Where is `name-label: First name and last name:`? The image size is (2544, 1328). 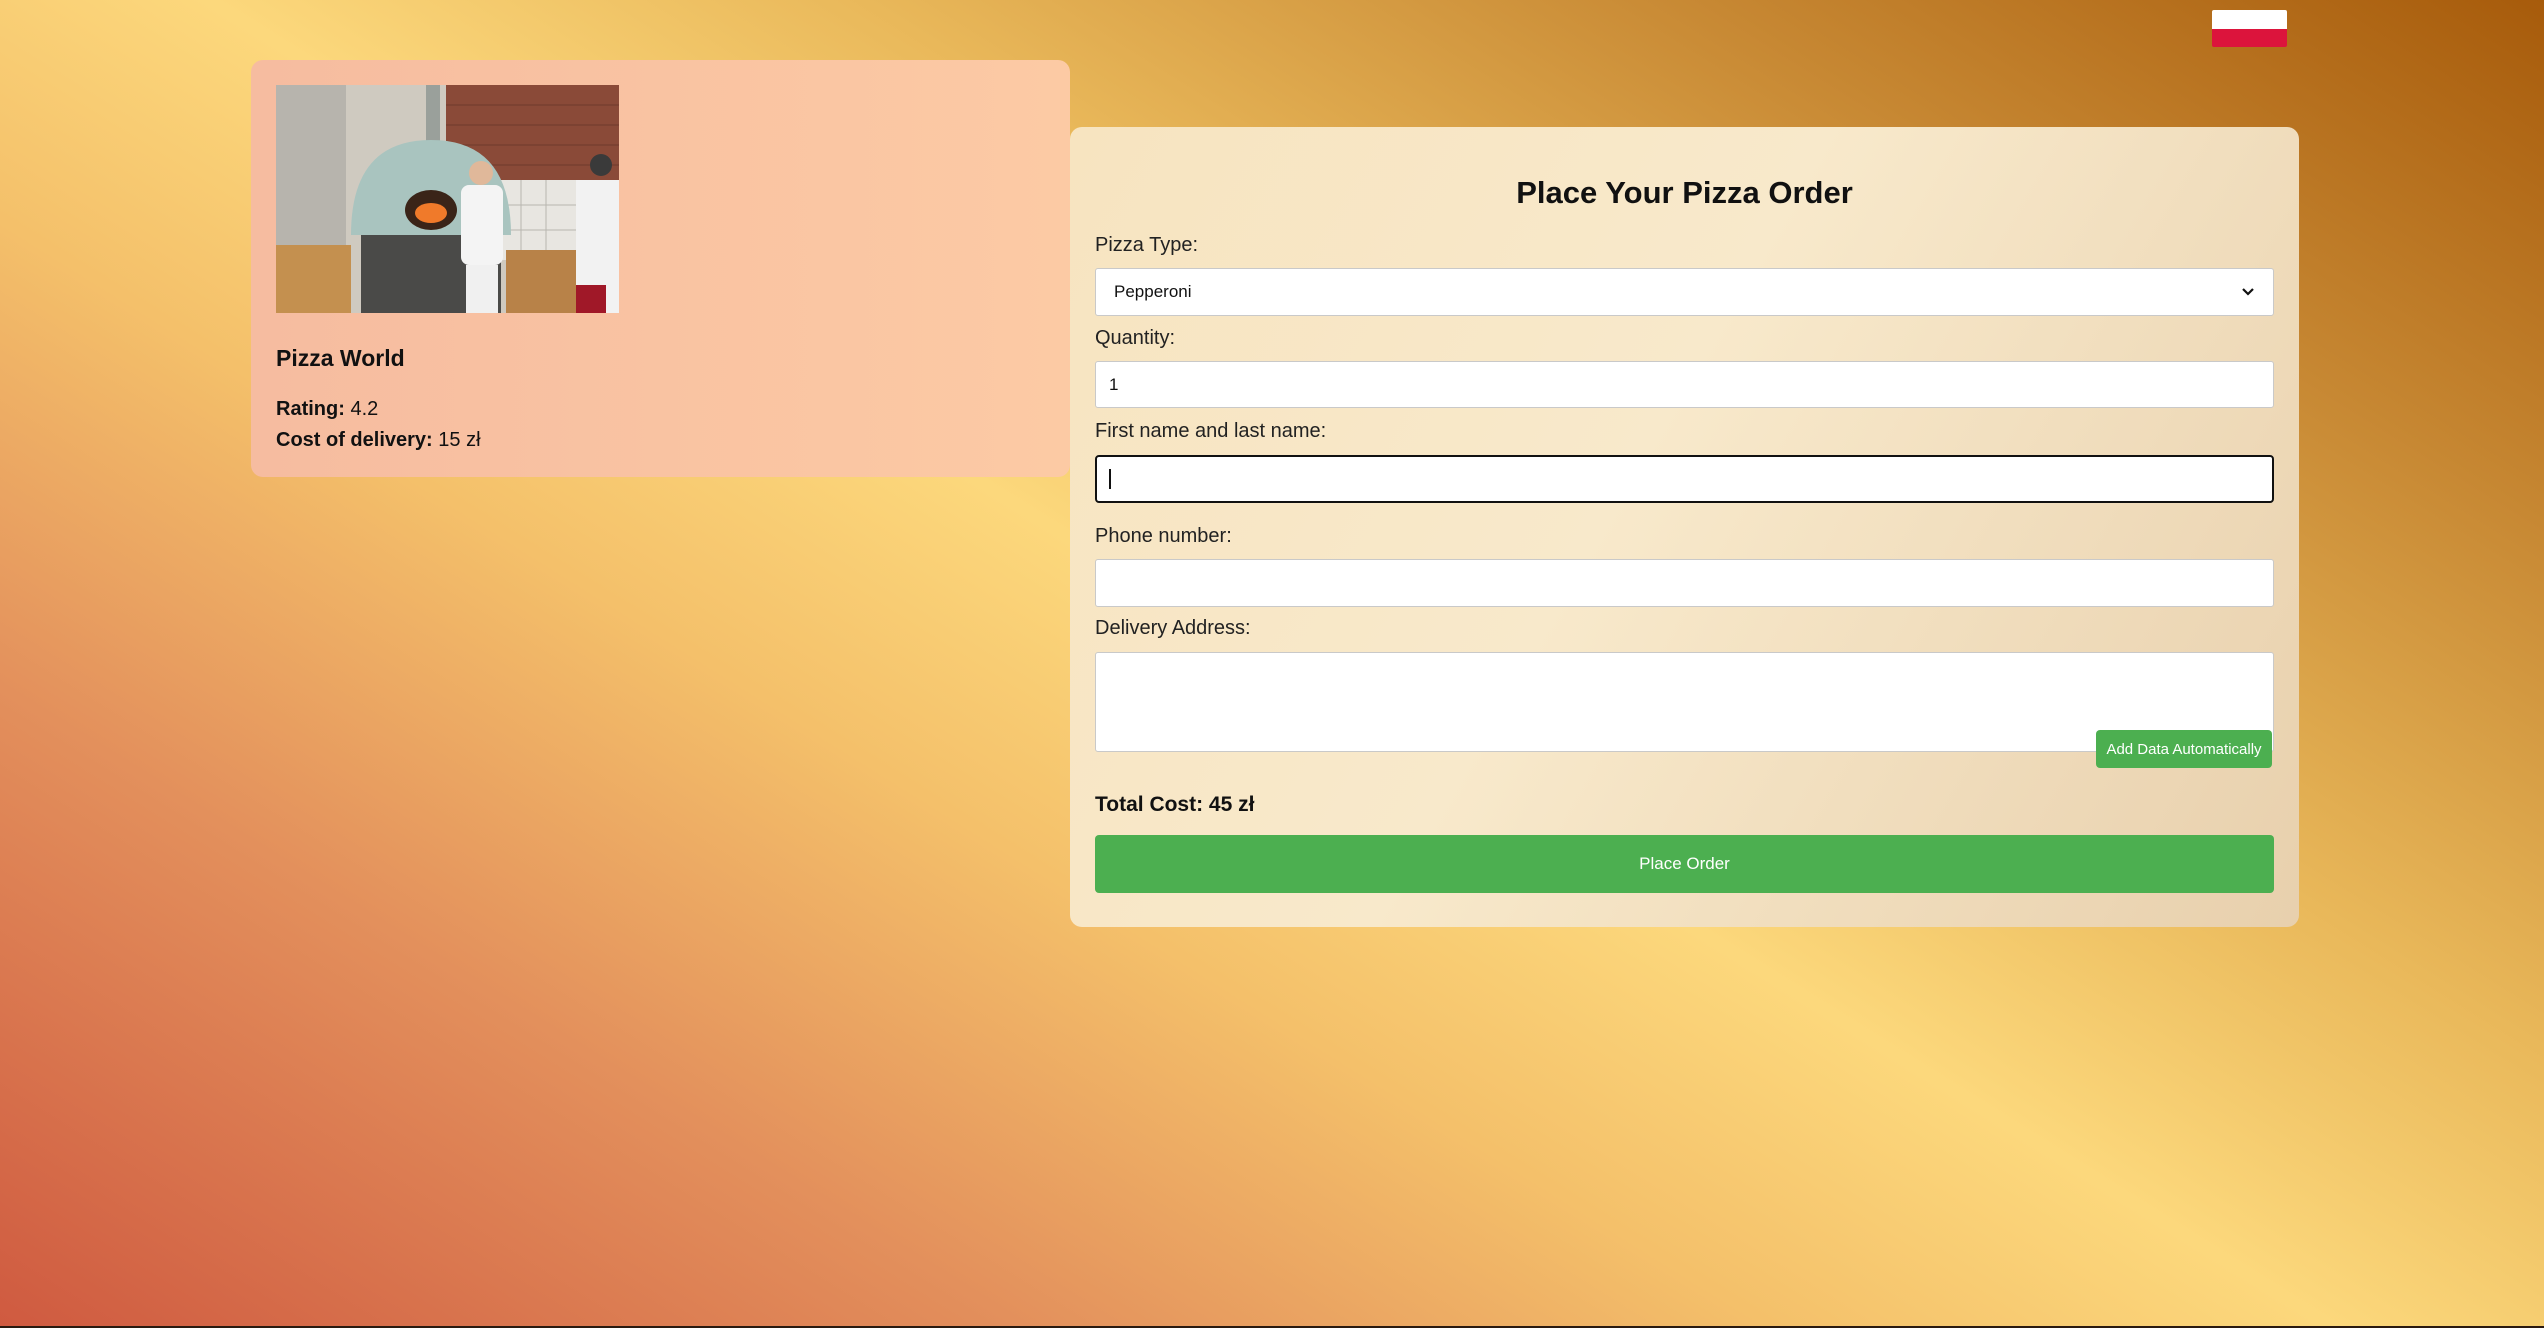
name-label: First name and last name: is located at coordinates (1211, 431).